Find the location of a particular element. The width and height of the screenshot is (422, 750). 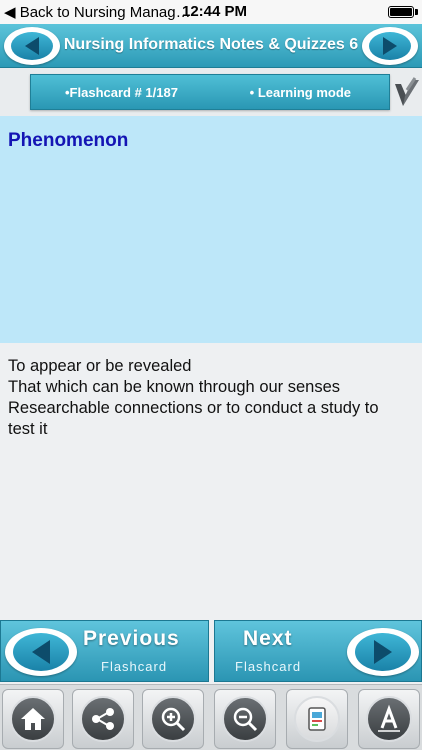

device-icon is located at coordinates (317, 719).